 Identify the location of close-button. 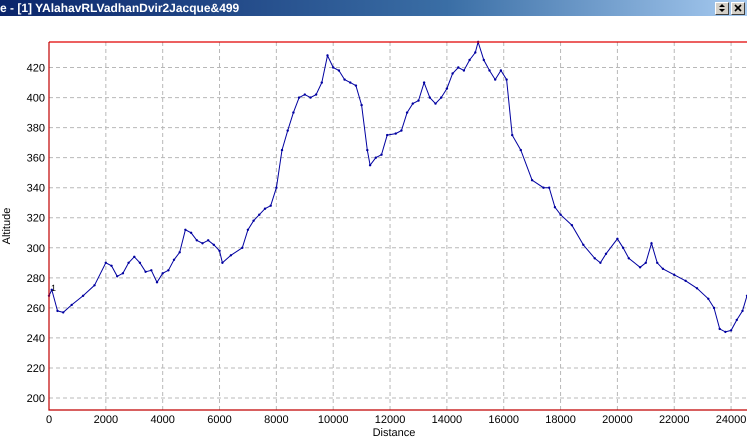
(738, 8).